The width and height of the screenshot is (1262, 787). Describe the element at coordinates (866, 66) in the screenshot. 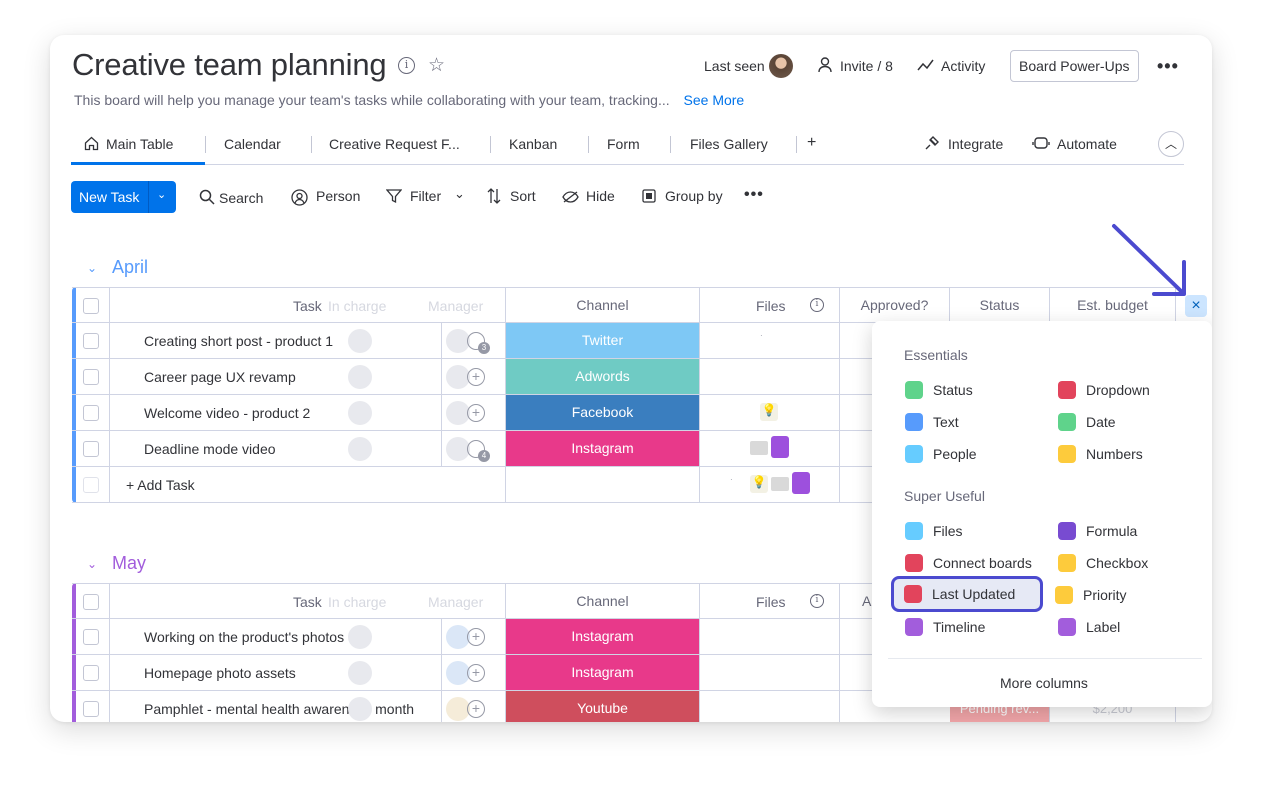

I see `invite-button: Invite / 8` at that location.